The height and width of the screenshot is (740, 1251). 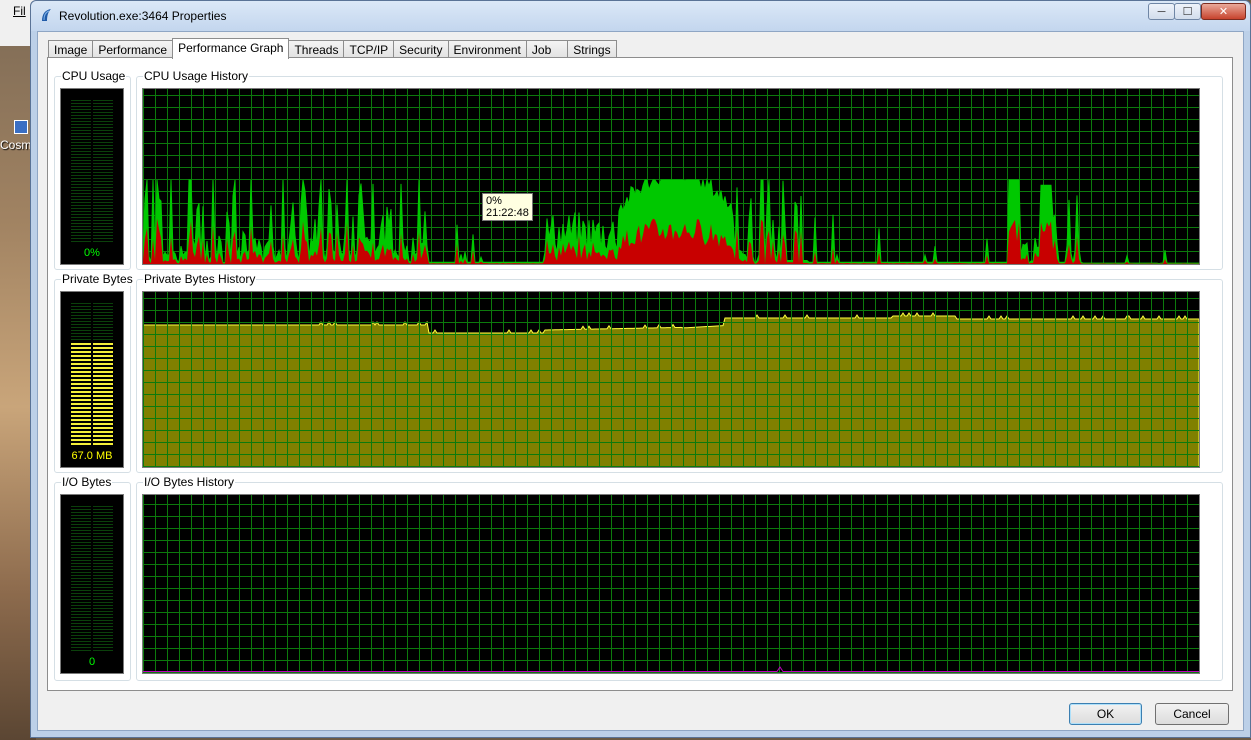 I want to click on cpu-meter-bars, so click(x=92, y=170).